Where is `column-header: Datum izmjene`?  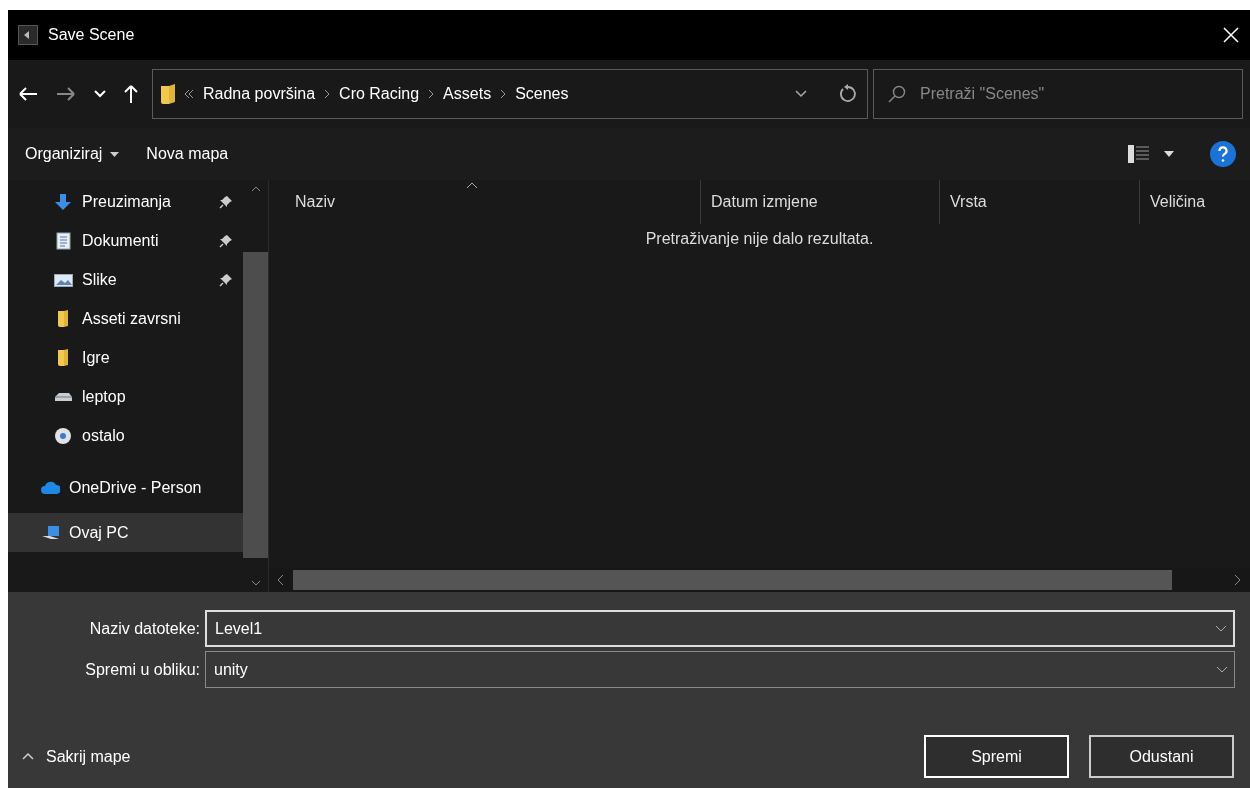
column-header: Datum izmjene is located at coordinates (820, 202).